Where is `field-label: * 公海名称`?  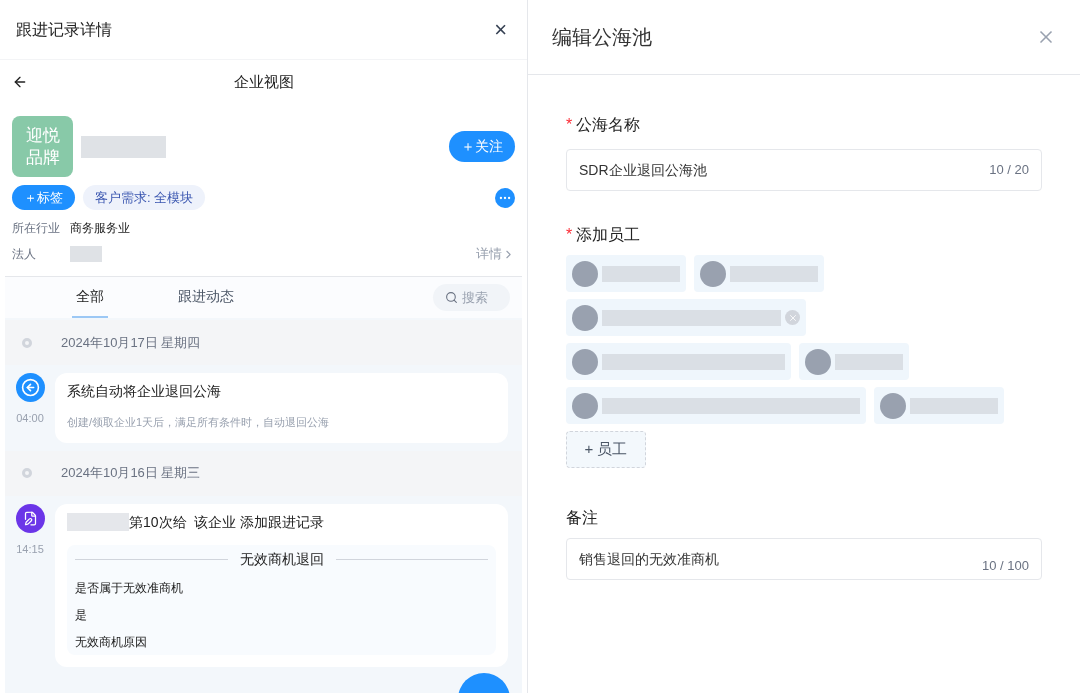
field-label: * 公海名称 is located at coordinates (604, 125).